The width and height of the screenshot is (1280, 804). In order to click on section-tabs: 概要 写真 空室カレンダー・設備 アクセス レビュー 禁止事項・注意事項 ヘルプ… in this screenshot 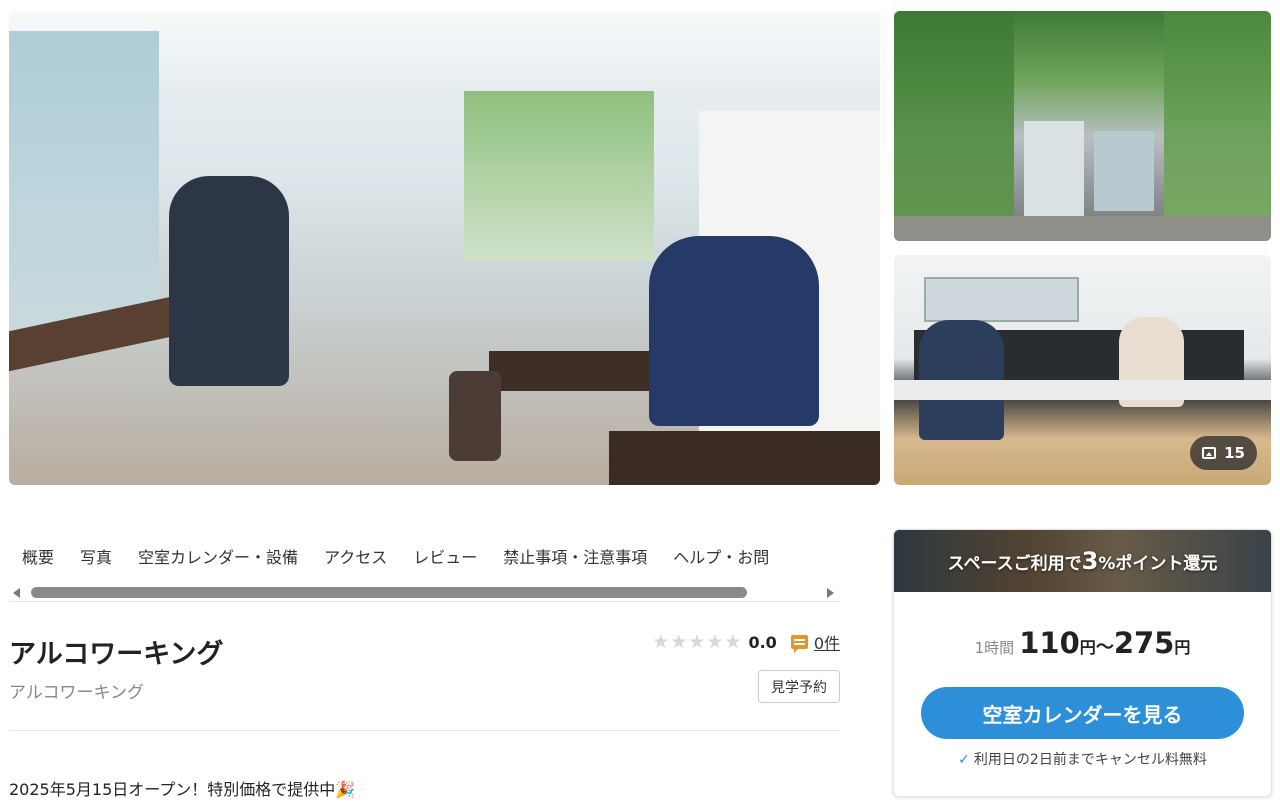, I will do `click(424, 556)`.